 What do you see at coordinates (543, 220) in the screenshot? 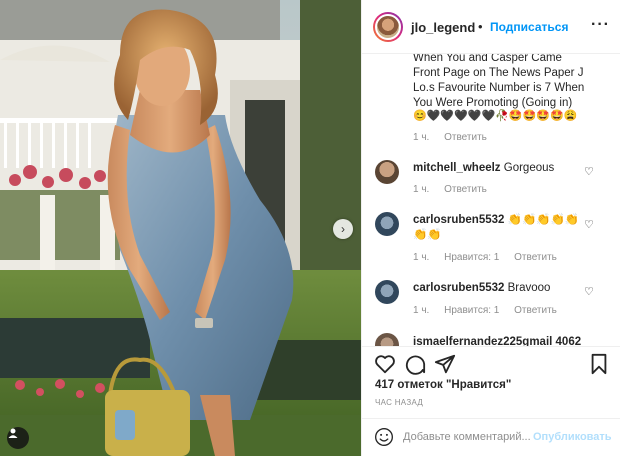
I see `comment-body: 👏👏👏👏👏` at bounding box center [543, 220].